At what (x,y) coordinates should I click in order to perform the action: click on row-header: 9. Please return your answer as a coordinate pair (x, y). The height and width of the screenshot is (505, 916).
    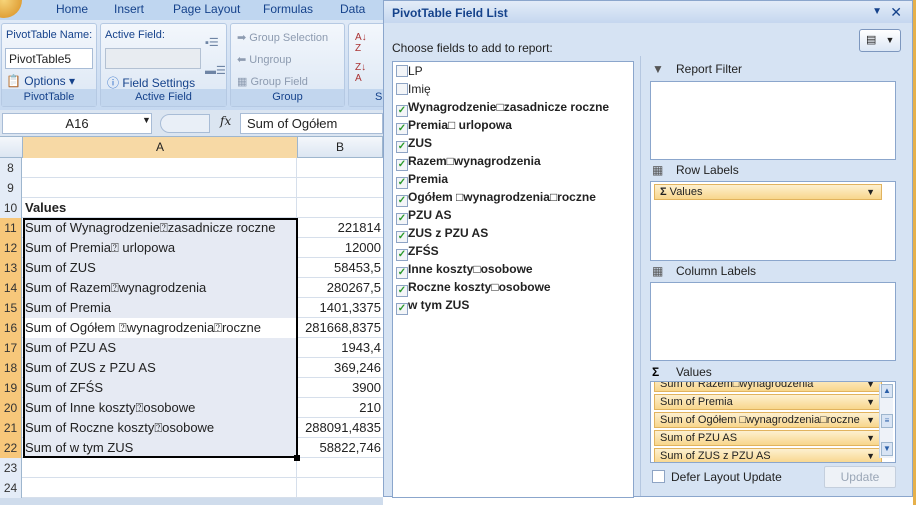
    Looking at the image, I should click on (11, 188).